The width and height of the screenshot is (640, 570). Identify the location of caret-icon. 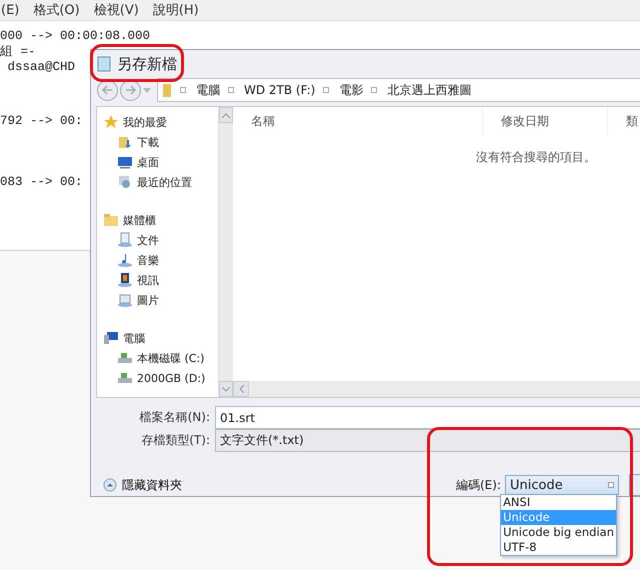
(147, 90).